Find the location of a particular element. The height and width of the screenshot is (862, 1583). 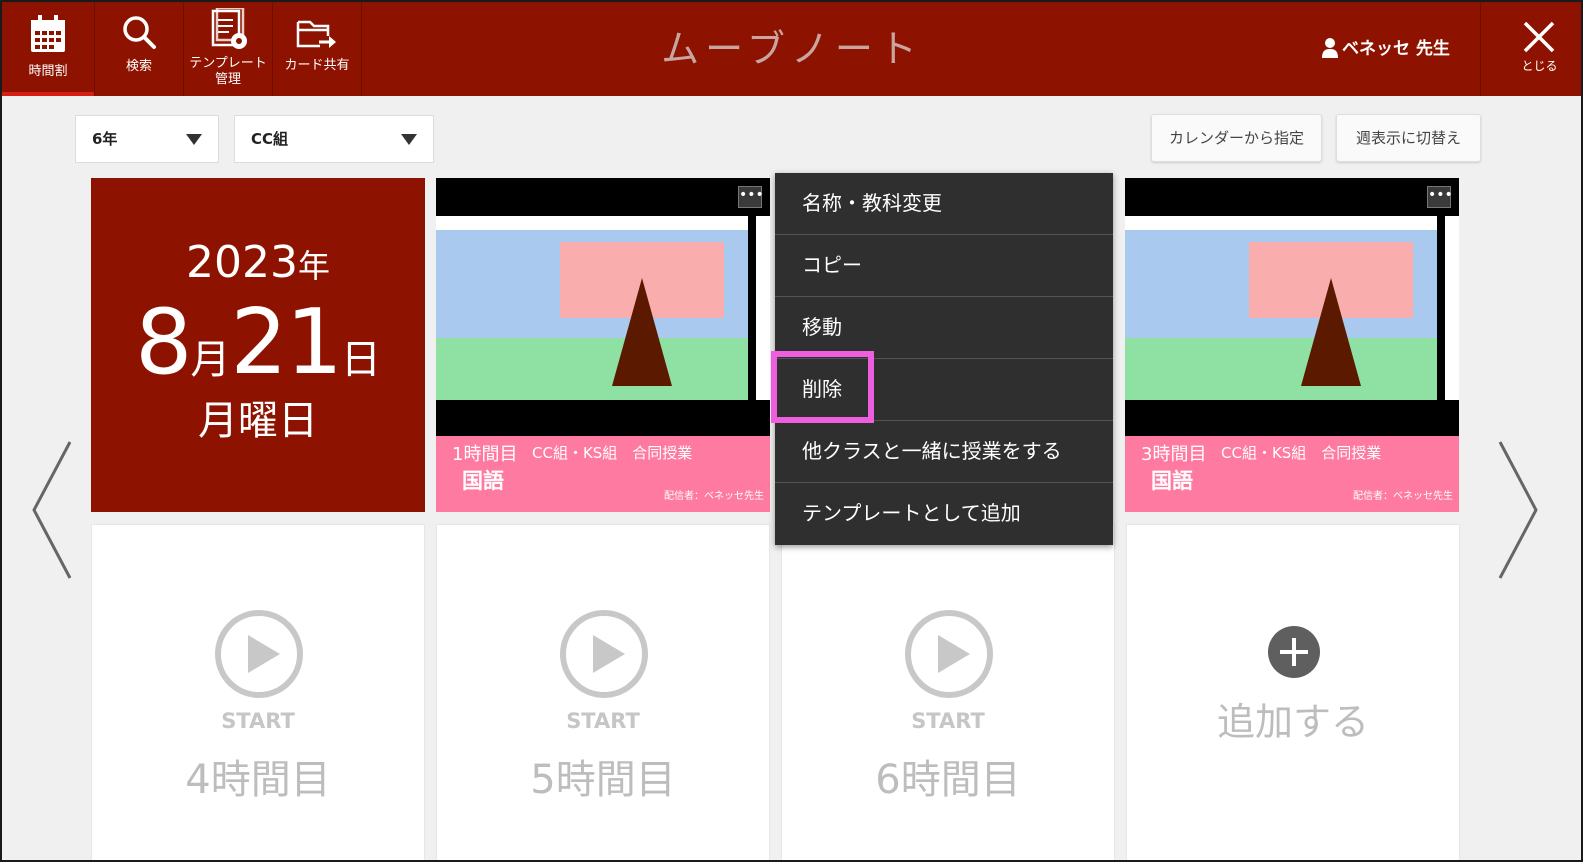

folder-share-icon is located at coordinates (316, 34).